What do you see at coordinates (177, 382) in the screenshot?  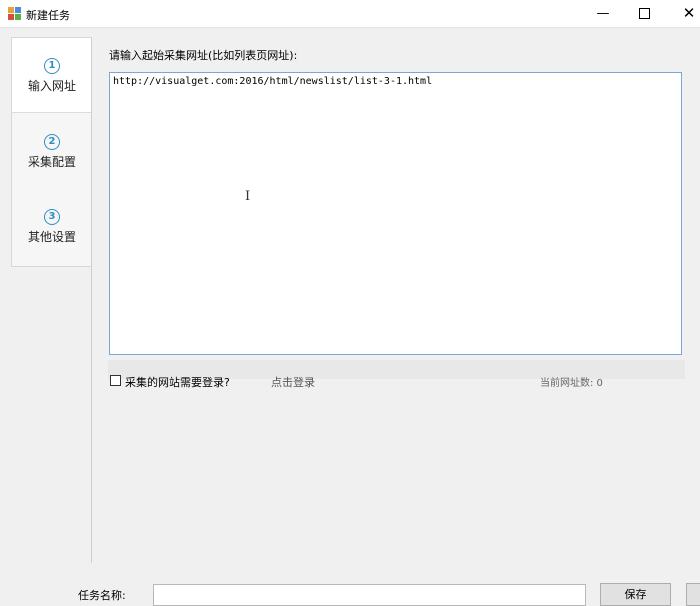 I see `login-required-label: 采集的网站需要登录?` at bounding box center [177, 382].